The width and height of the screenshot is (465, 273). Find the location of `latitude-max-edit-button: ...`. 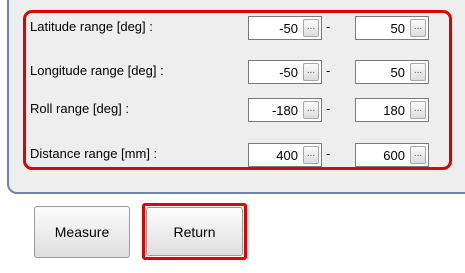

latitude-max-edit-button: ... is located at coordinates (418, 28).